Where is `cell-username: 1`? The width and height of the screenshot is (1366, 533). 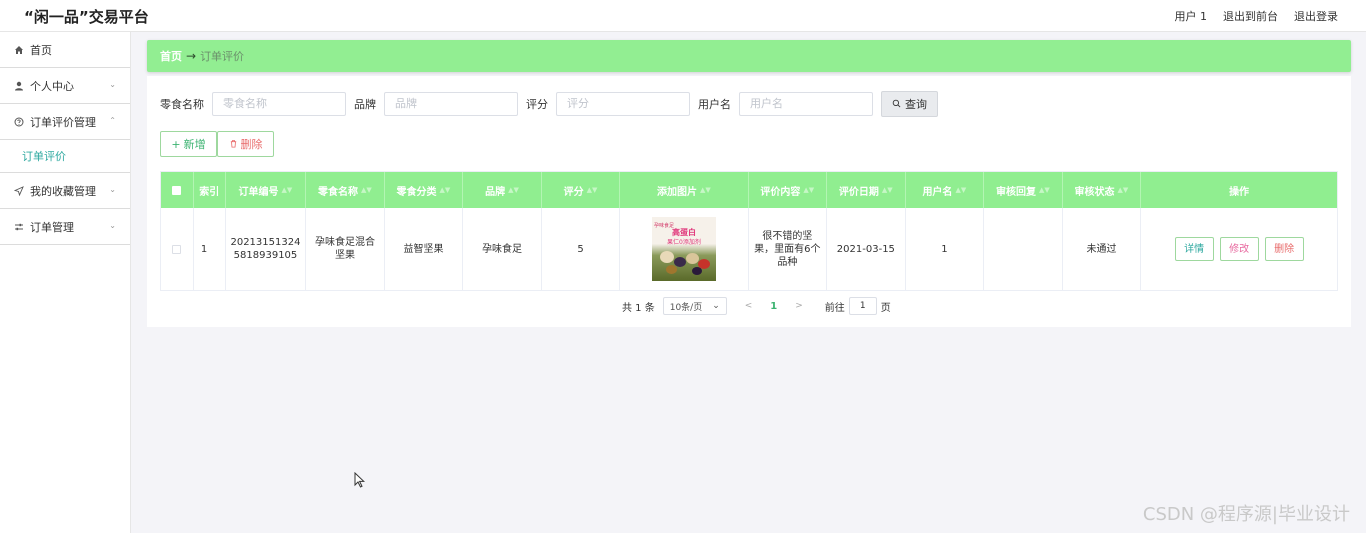
cell-username: 1 is located at coordinates (945, 249).